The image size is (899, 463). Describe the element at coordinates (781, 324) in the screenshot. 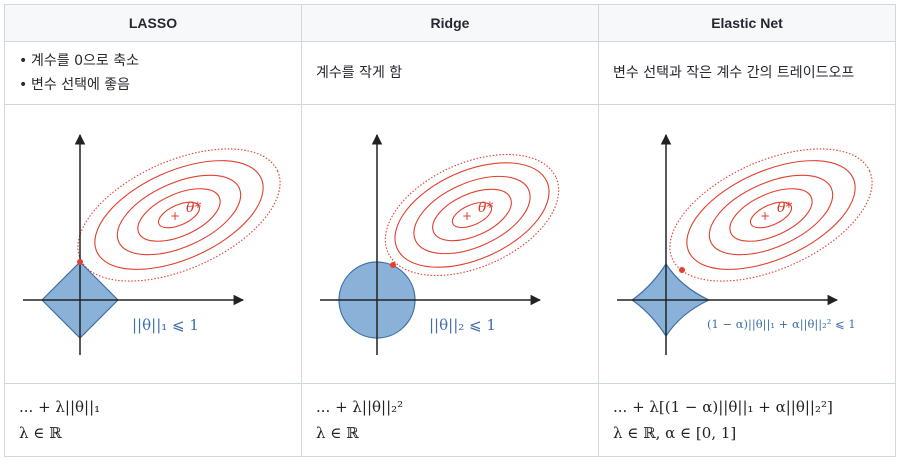

I see `constraint-label: (1 − α)||θ||₁ + α||θ||₂² ⩽ 1` at that location.